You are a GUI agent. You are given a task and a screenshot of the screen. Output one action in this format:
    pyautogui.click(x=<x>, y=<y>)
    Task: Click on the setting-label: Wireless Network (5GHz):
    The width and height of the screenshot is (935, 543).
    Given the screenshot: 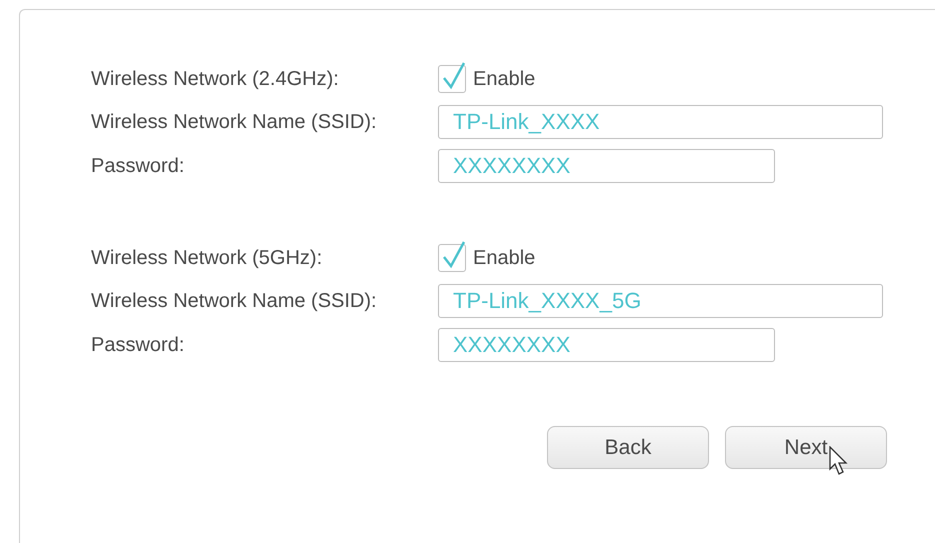 What is the action you would take?
    pyautogui.click(x=207, y=258)
    